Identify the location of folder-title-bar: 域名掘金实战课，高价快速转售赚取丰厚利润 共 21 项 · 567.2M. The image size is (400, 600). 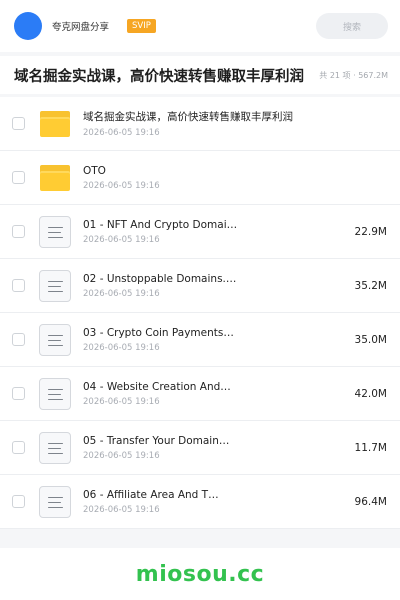
(200, 75).